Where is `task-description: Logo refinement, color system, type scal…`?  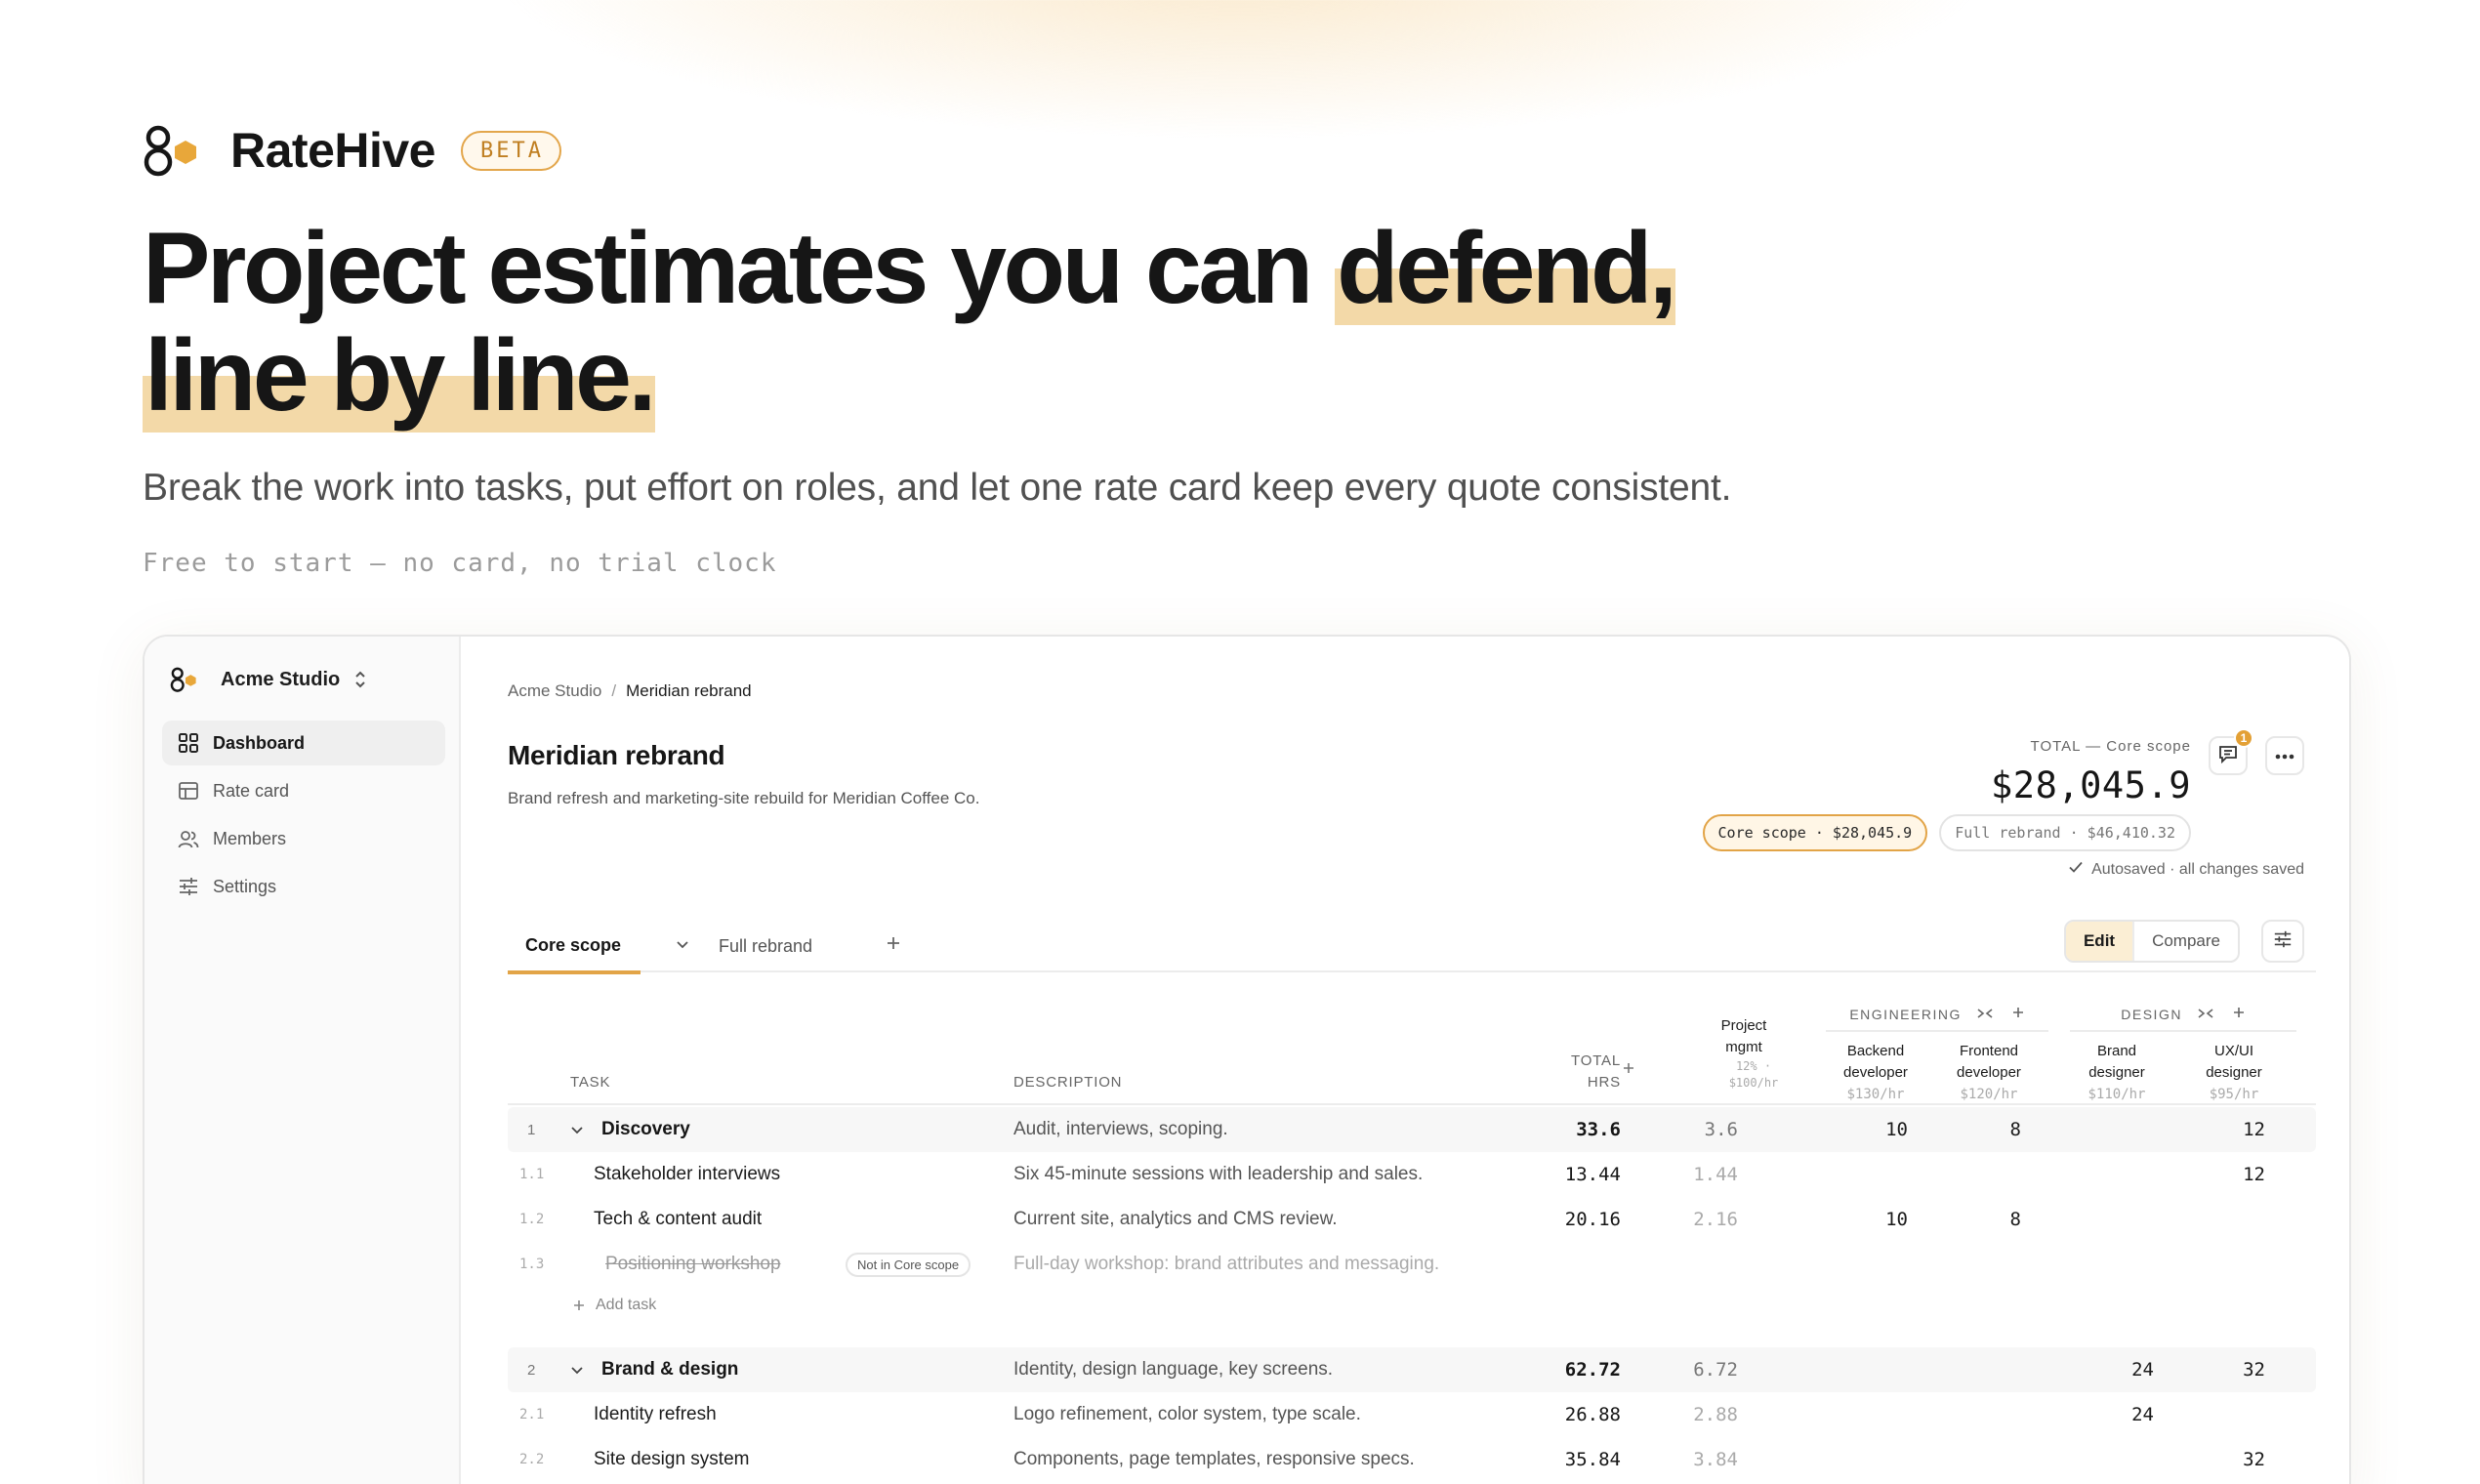
task-description: Logo refinement, color system, type scal… is located at coordinates (1187, 1415).